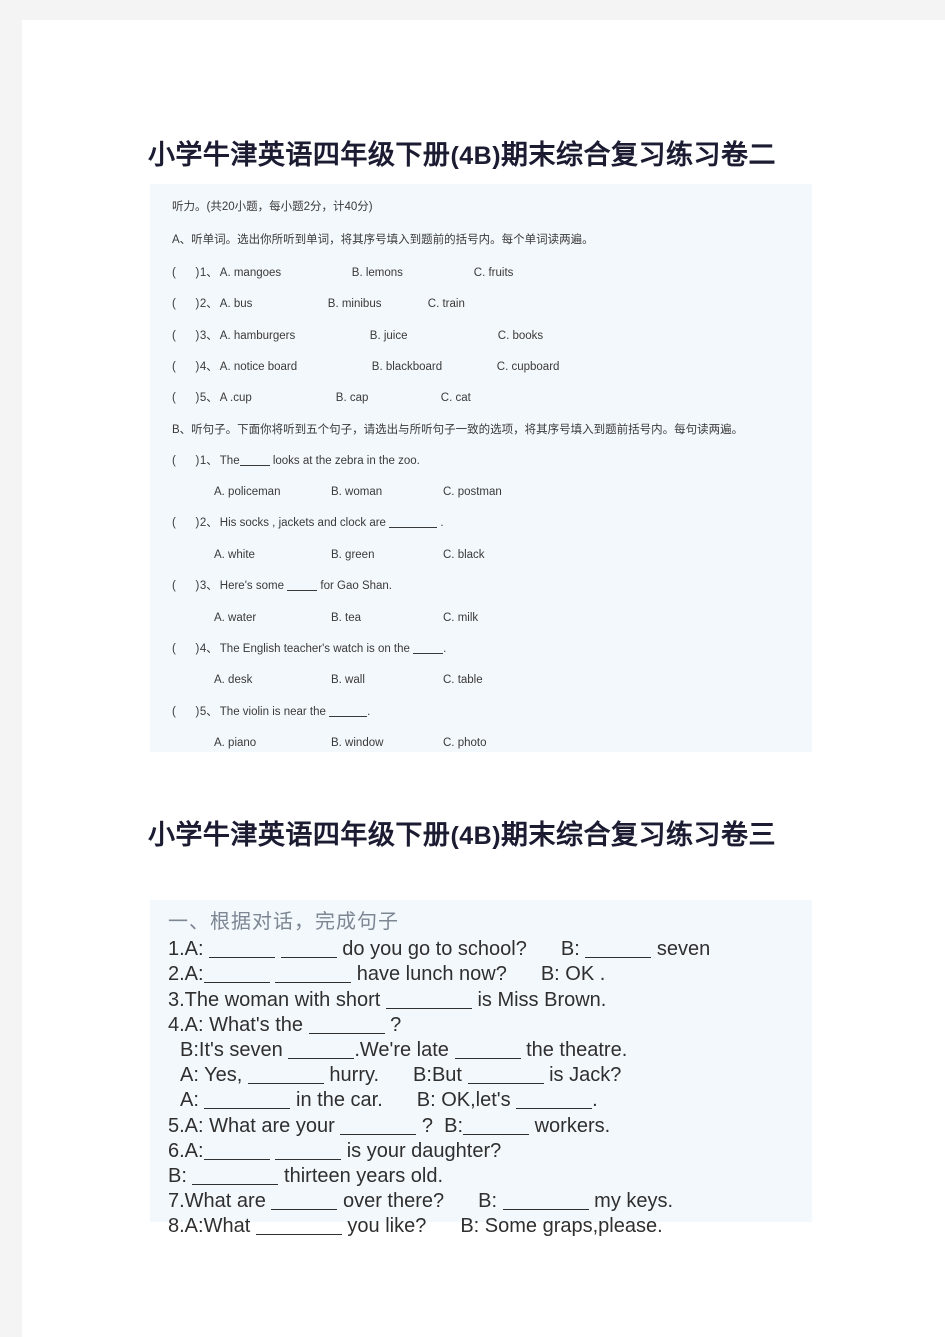  What do you see at coordinates (462, 152) in the screenshot?
I see `page-title-paper-two: 小学牛津英语四年级下册(4B)期末综合复习练习卷二` at bounding box center [462, 152].